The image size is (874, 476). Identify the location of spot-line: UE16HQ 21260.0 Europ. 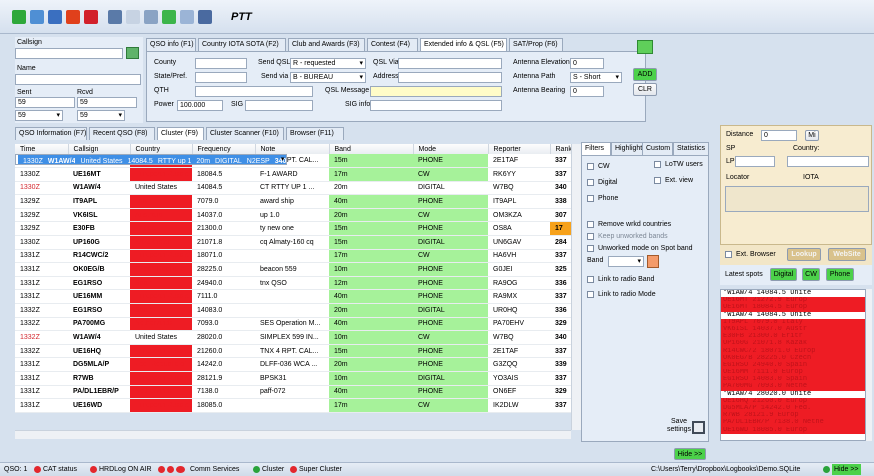
(793, 401).